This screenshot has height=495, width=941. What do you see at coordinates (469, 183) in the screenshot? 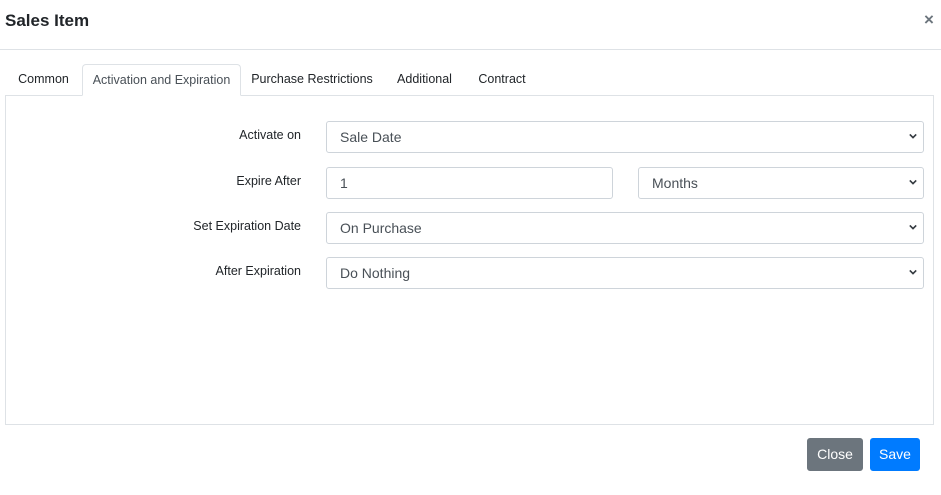
I see `expire-after-amount-input: 1` at bounding box center [469, 183].